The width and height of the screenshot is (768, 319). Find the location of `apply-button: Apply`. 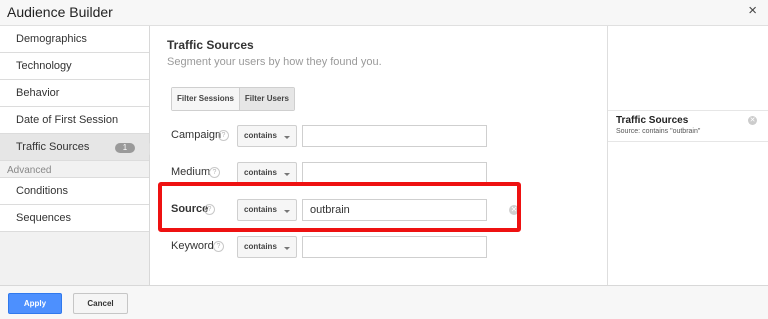

apply-button: Apply is located at coordinates (35, 303).